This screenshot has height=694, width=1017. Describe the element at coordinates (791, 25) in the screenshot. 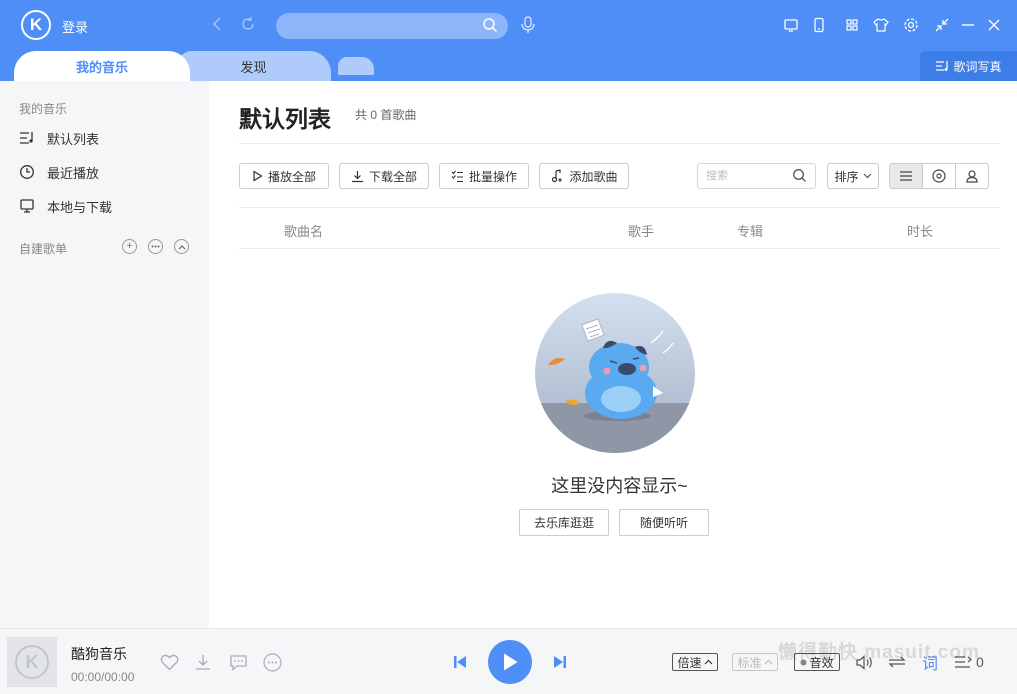

I see `desktop-mode-icon` at that location.